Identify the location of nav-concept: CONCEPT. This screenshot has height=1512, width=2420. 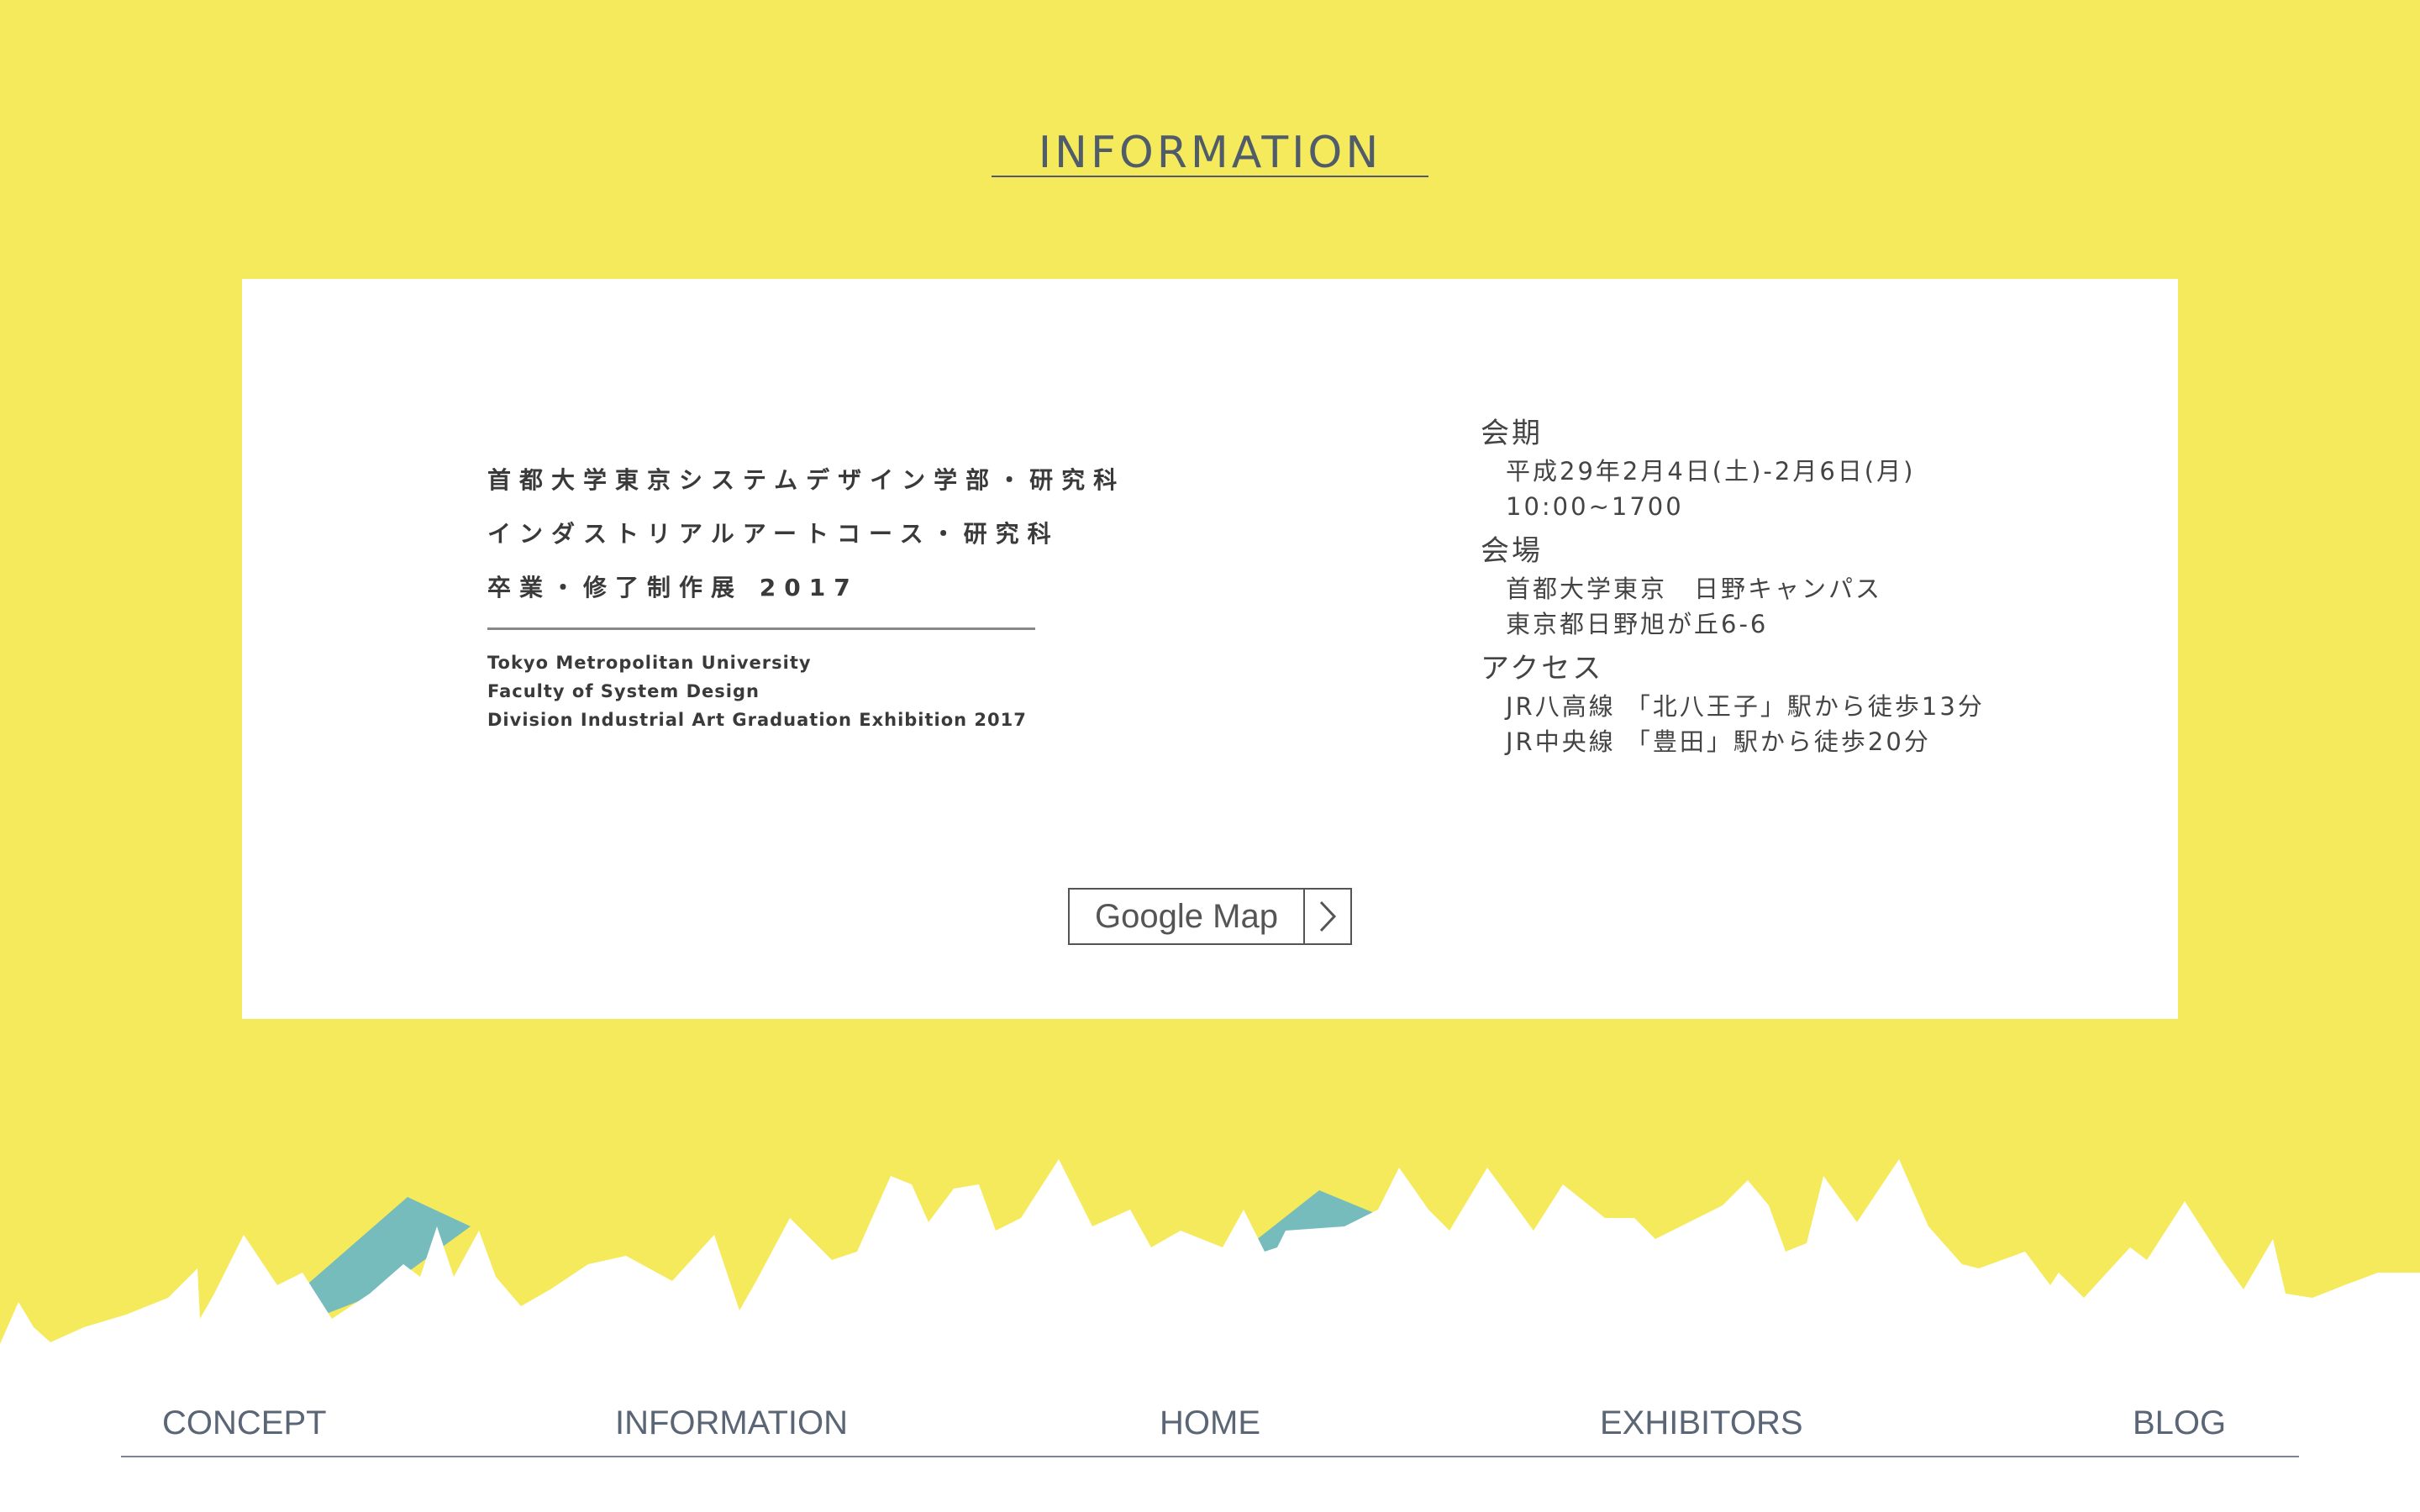
(244, 1423).